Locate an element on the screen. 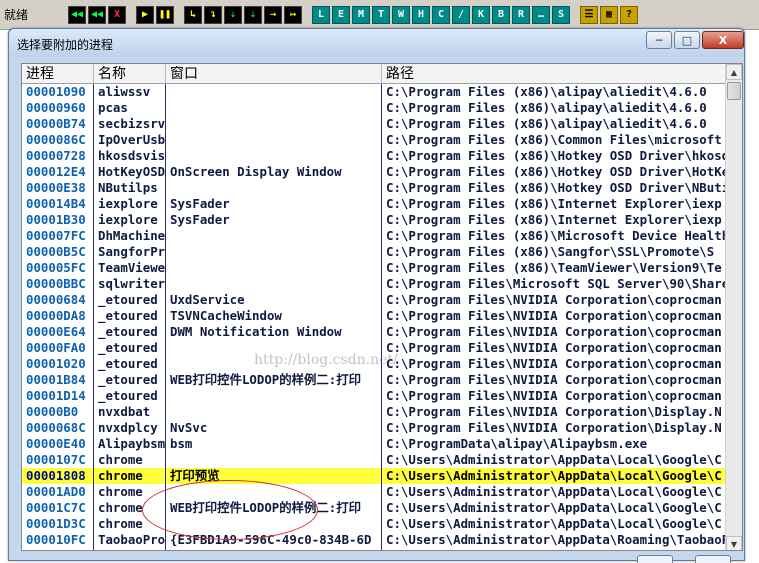 This screenshot has height=563, width=759. vertical-scrollbar: ▲ ▼ is located at coordinates (733, 307).